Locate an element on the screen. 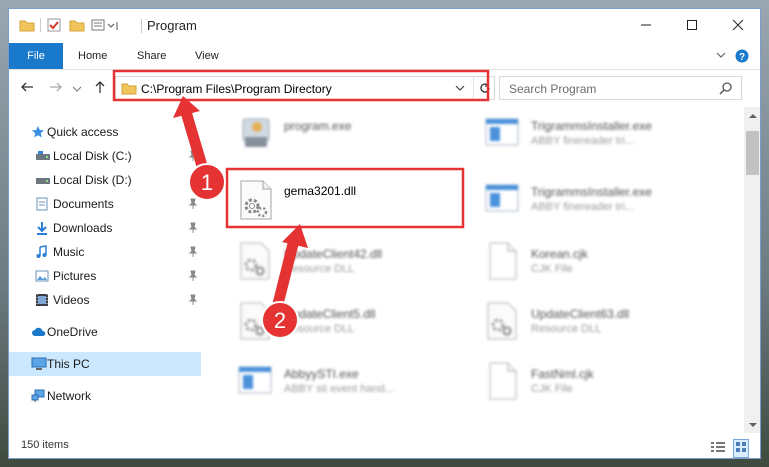  file-name: UpdateClient5.dll is located at coordinates (330, 314).